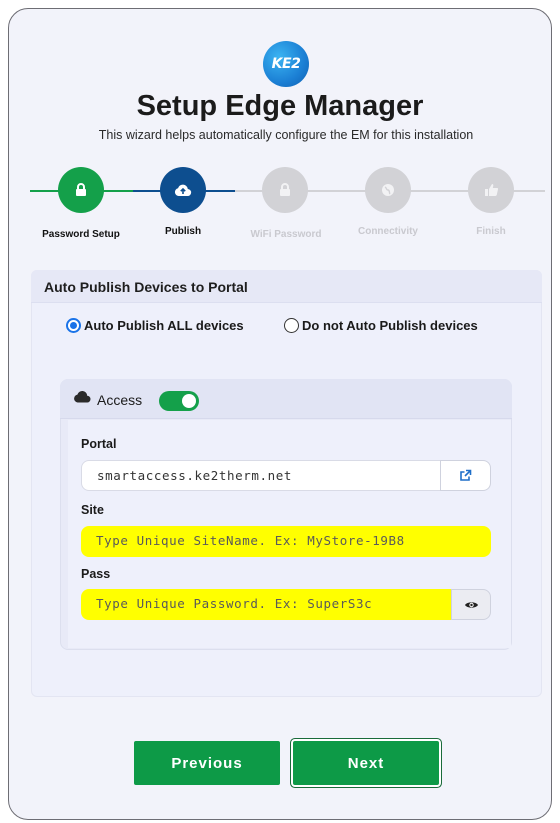  What do you see at coordinates (286, 286) in the screenshot?
I see `panel-title: Auto Publish Devices to Portal` at bounding box center [286, 286].